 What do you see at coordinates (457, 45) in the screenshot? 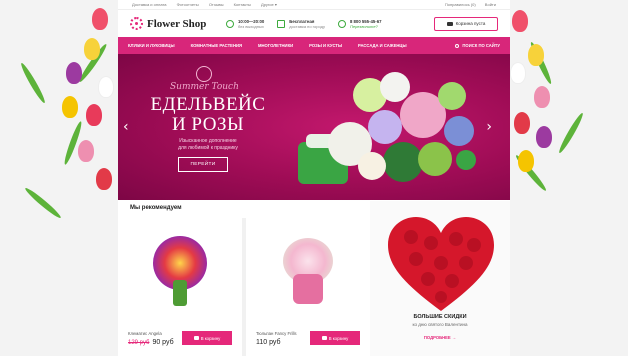
I see `search-icon` at bounding box center [457, 45].